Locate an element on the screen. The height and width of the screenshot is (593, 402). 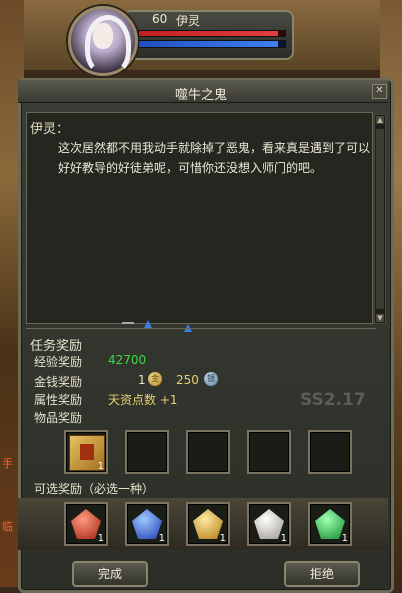
gold-amount: 1 is located at coordinates (142, 380).